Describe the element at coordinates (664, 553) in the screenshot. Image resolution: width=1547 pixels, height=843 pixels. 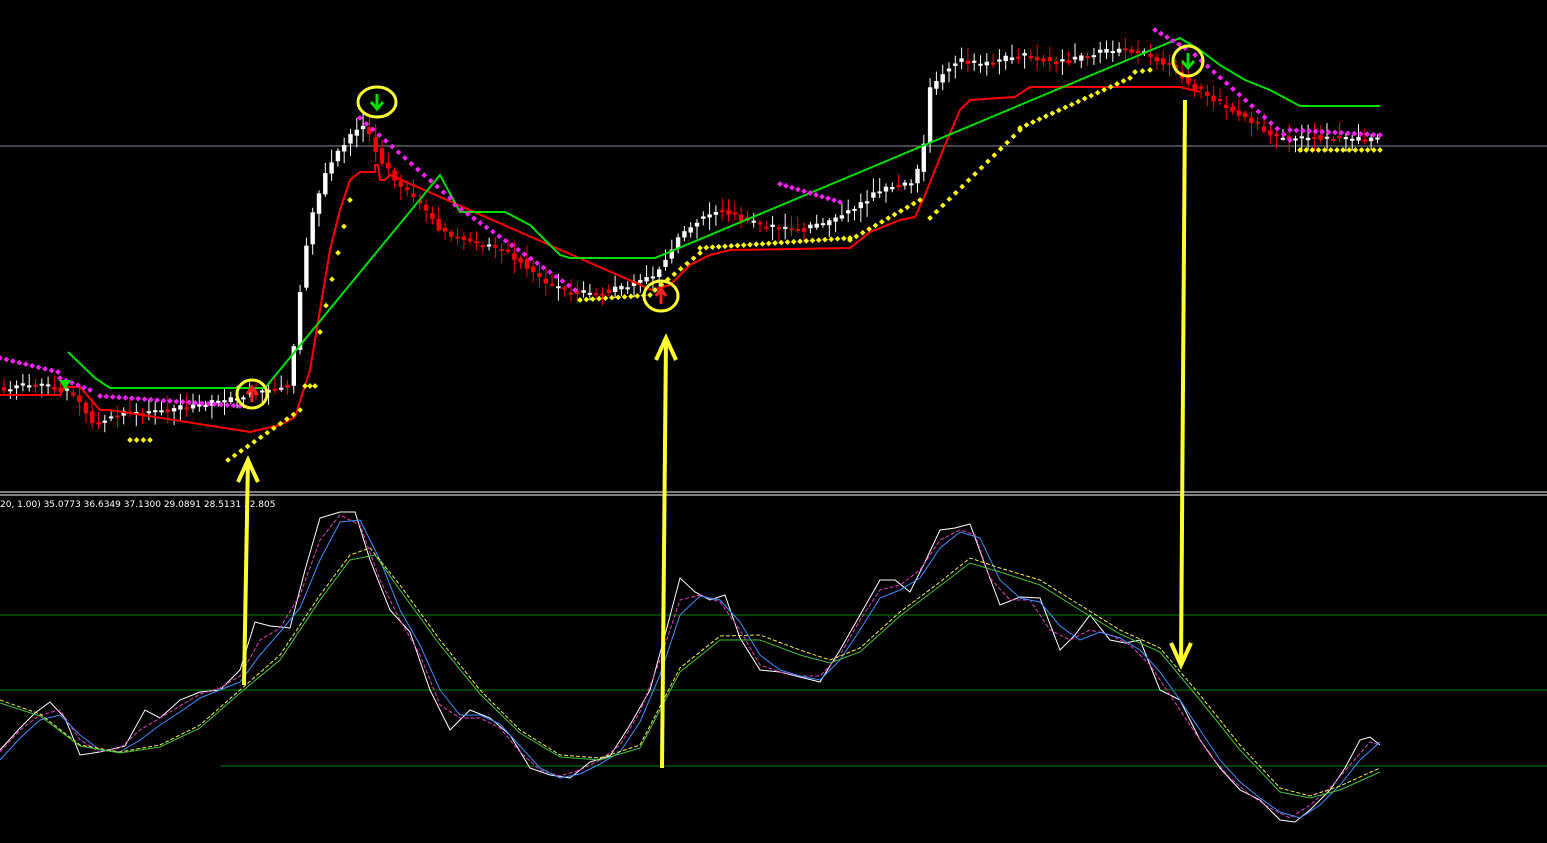
I see `annotation-arrow-line` at that location.